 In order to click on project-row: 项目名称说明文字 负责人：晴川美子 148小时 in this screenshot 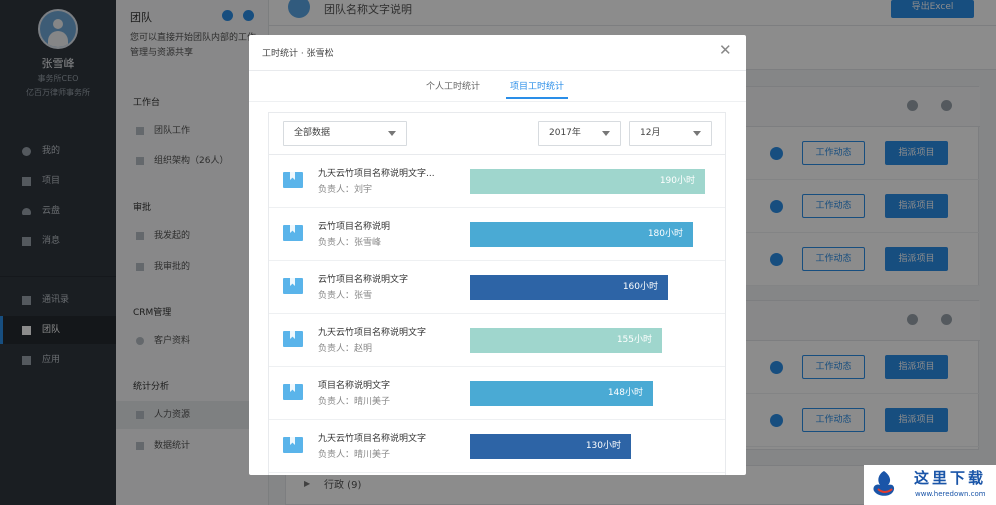, I will do `click(497, 393)`.